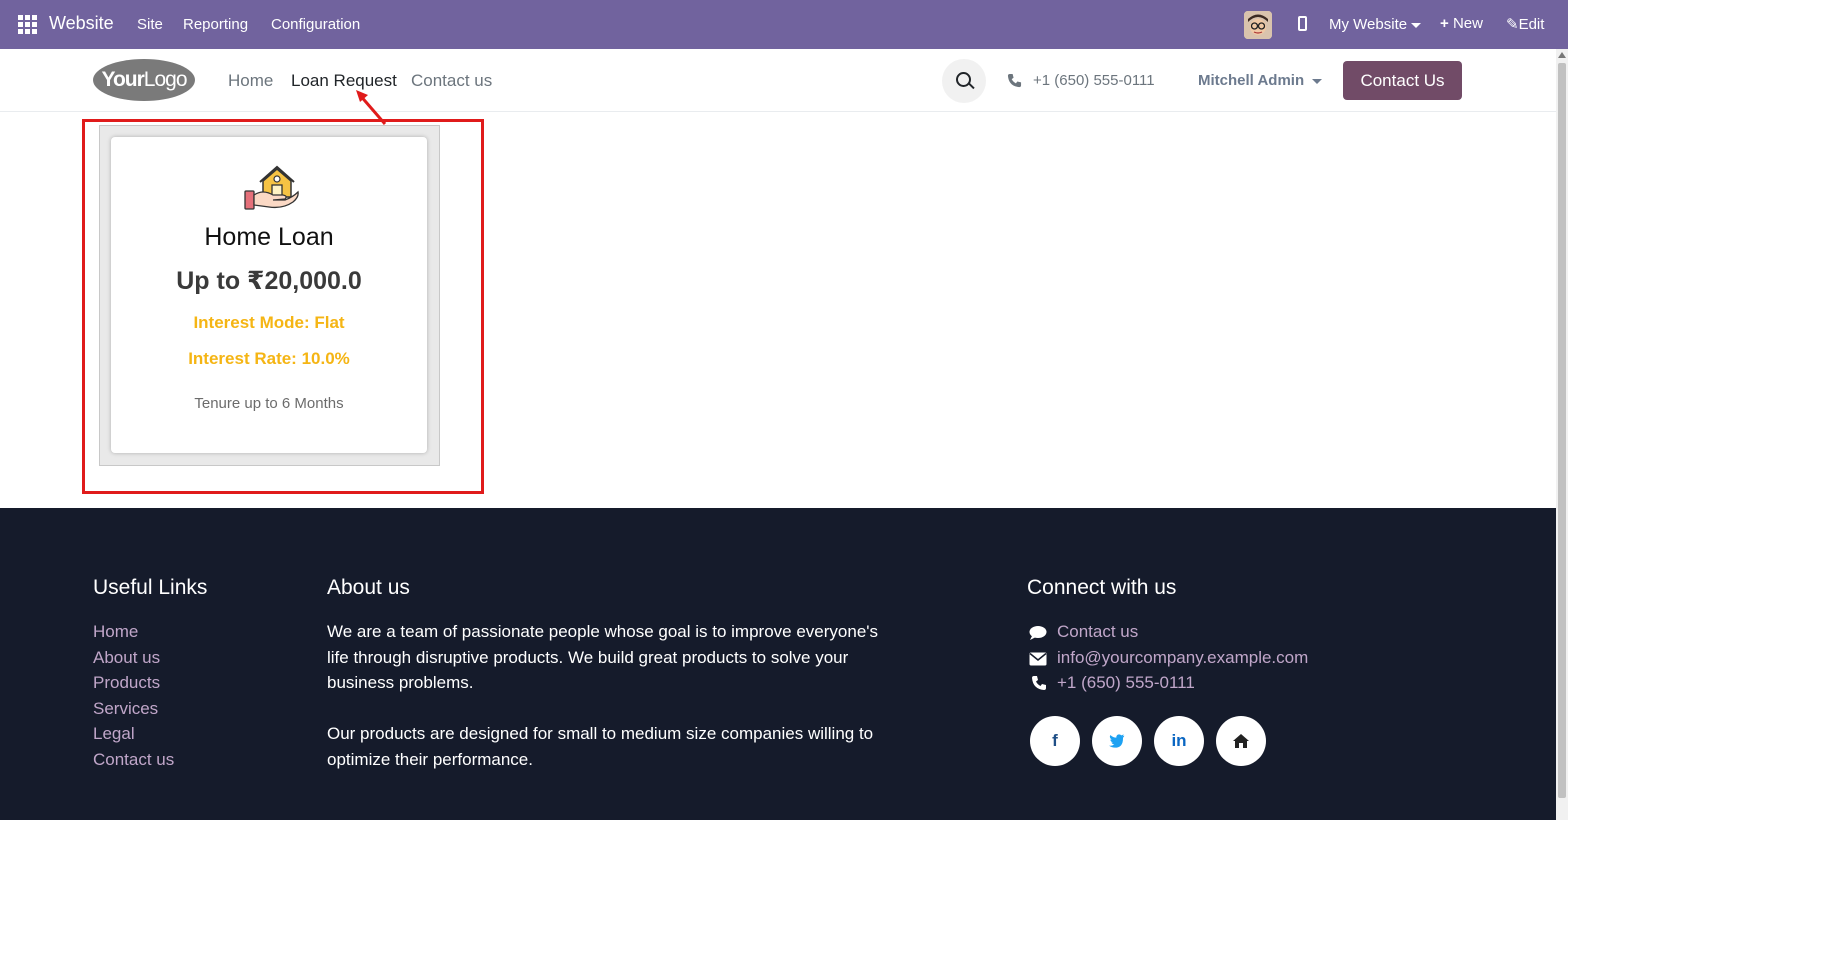  What do you see at coordinates (1038, 659) in the screenshot?
I see `envelope-icon` at bounding box center [1038, 659].